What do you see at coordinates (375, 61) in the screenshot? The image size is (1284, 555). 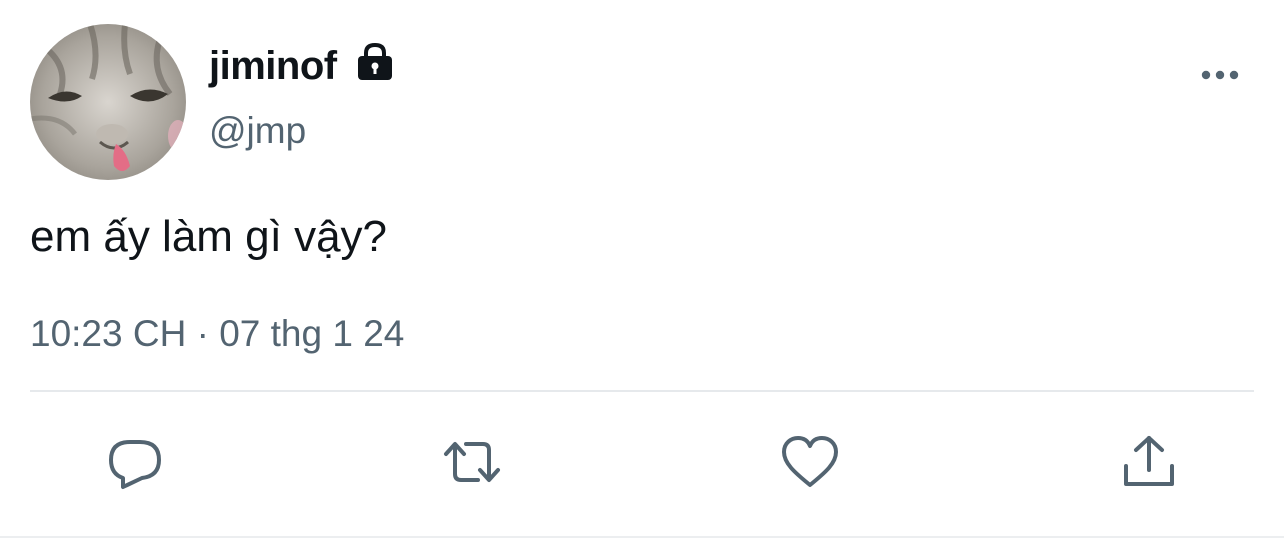 I see `lock-icon` at bounding box center [375, 61].